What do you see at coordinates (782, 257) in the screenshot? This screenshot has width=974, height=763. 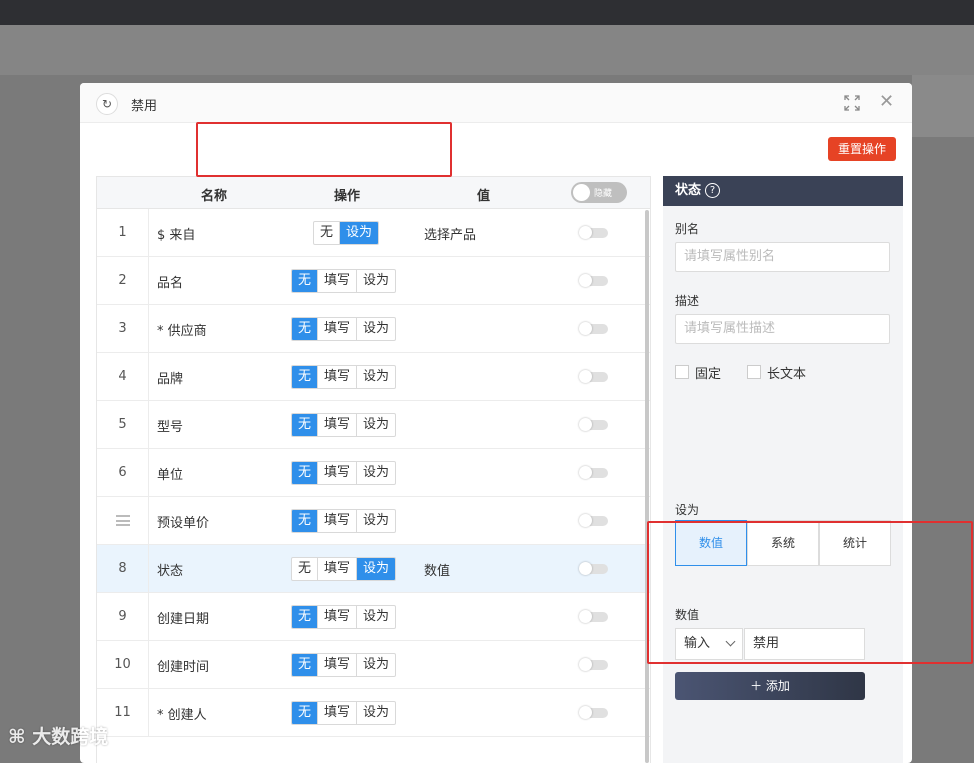 I see `alias-field: 请填写属性别名` at bounding box center [782, 257].